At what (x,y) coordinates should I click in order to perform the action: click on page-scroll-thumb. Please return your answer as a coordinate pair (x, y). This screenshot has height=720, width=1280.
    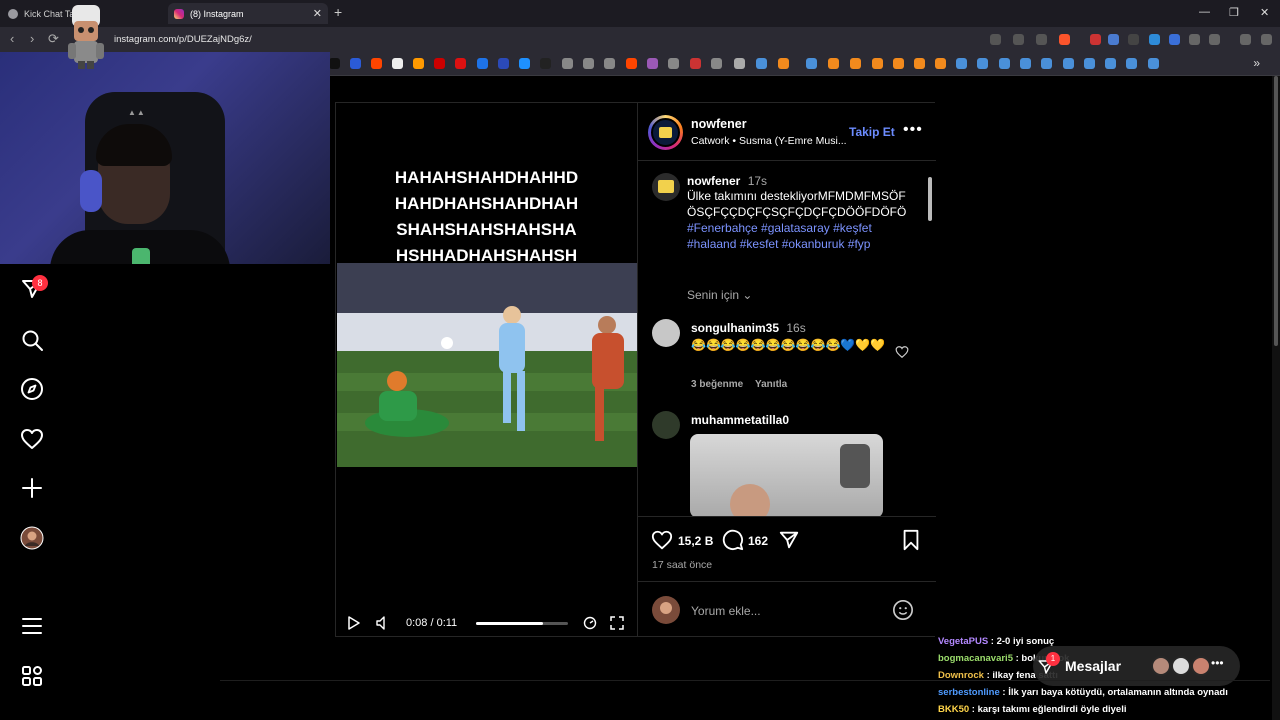
    Looking at the image, I should click on (1276, 211).